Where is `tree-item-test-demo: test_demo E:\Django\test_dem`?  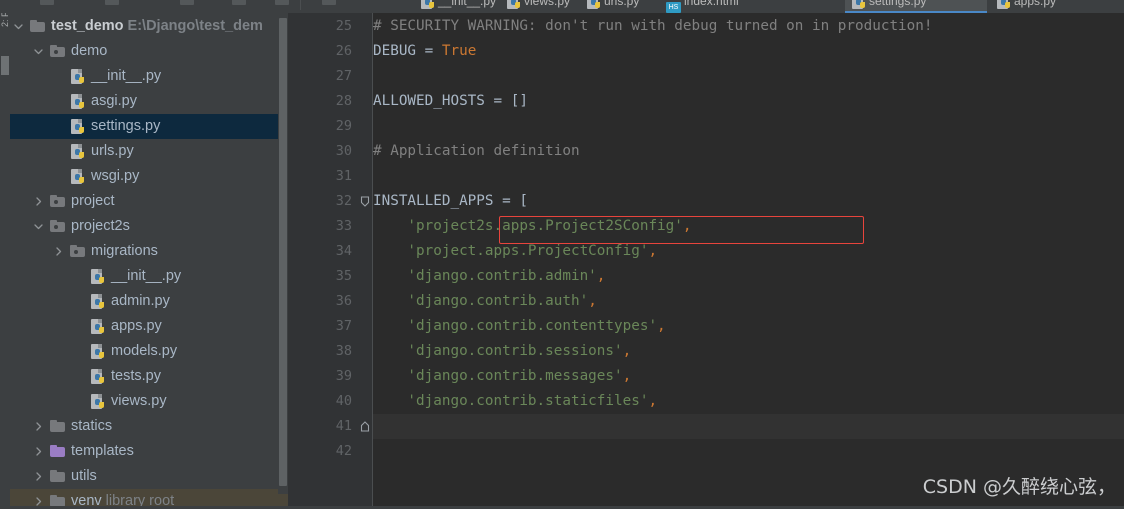 tree-item-test-demo: test_demo E:\Django\test_dem is located at coordinates (149, 26).